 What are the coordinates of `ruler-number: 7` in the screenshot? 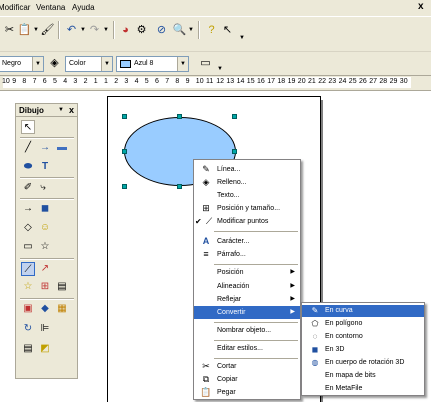 It's located at (34, 81).